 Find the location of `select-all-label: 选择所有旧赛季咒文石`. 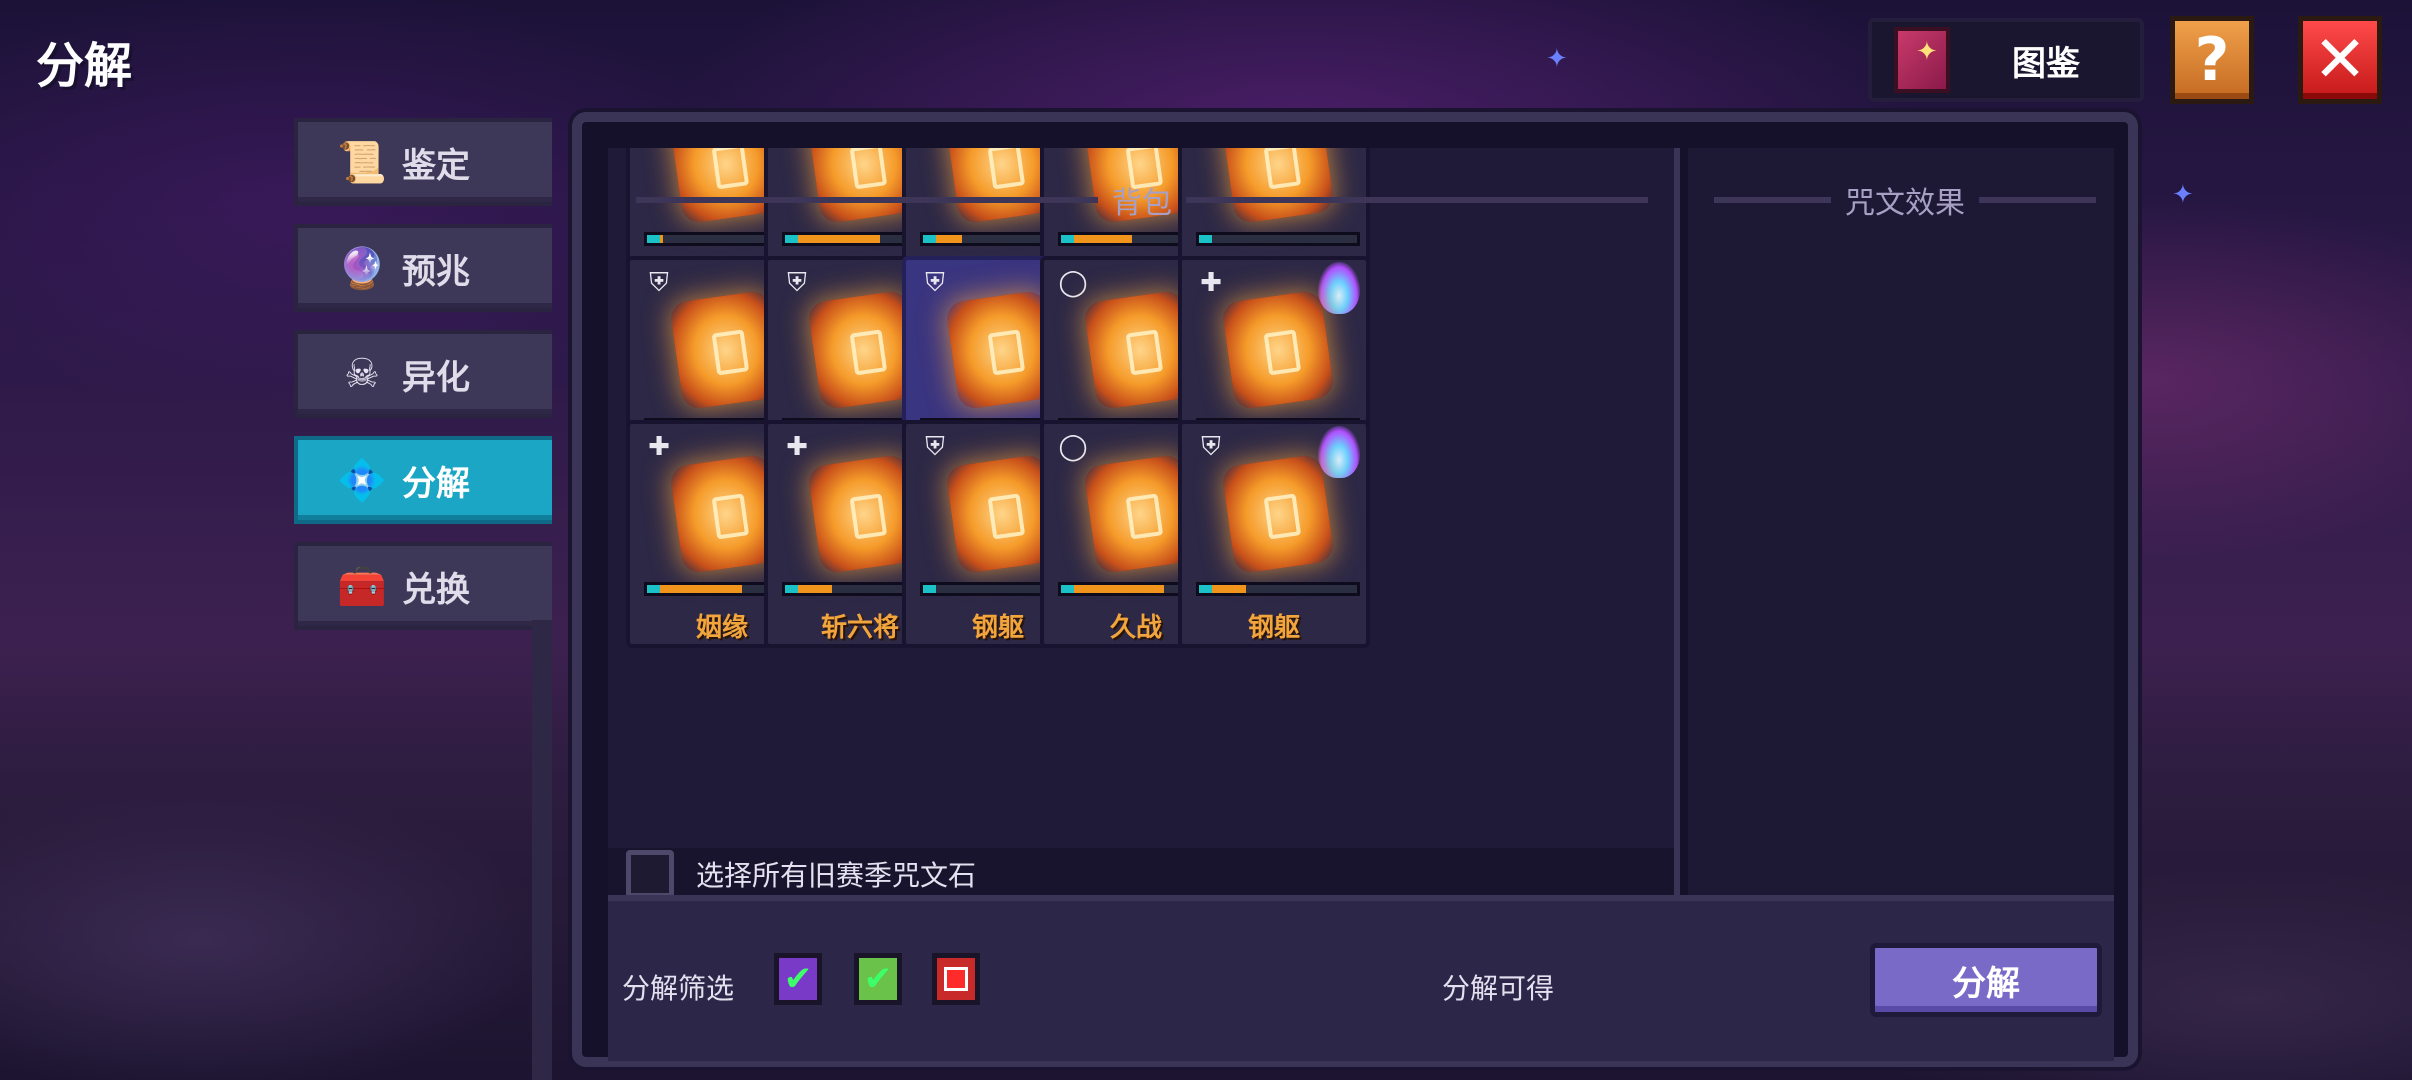

select-all-label: 选择所有旧赛季咒文石 is located at coordinates (836, 875).